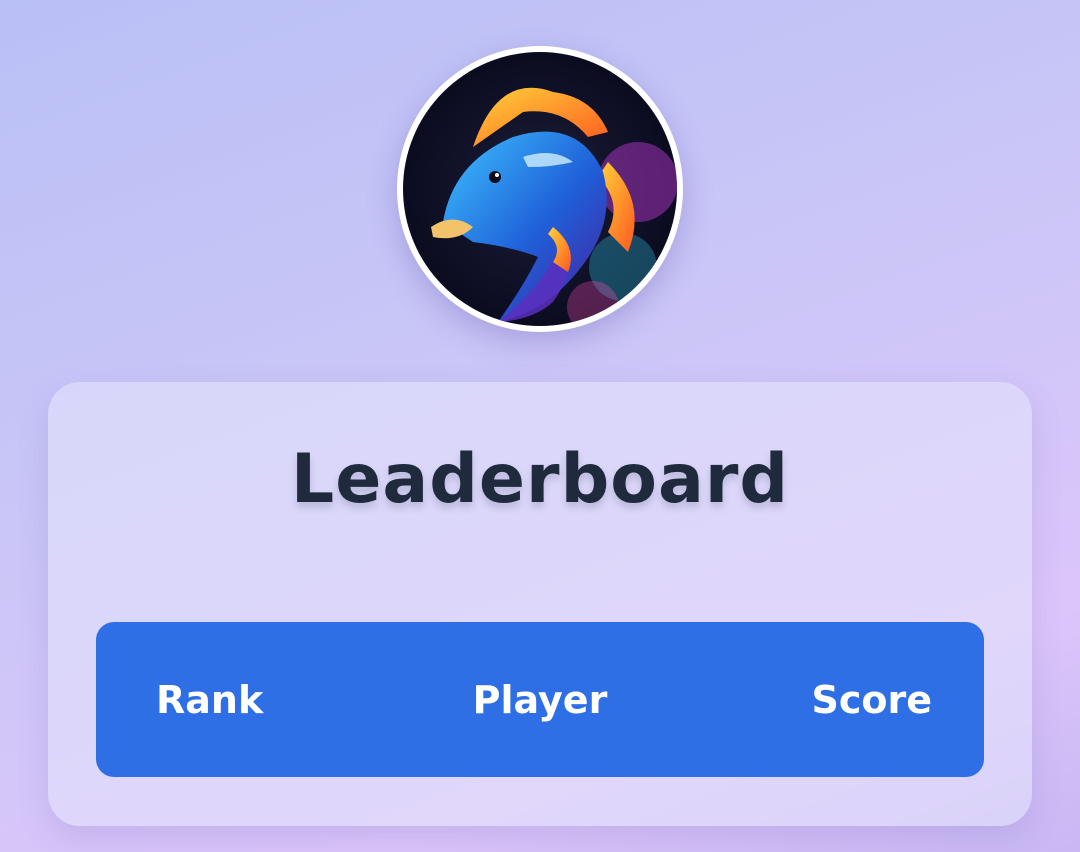 The image size is (1080, 852). What do you see at coordinates (540, 479) in the screenshot?
I see `leaderboard-title: Leaderboard` at bounding box center [540, 479].